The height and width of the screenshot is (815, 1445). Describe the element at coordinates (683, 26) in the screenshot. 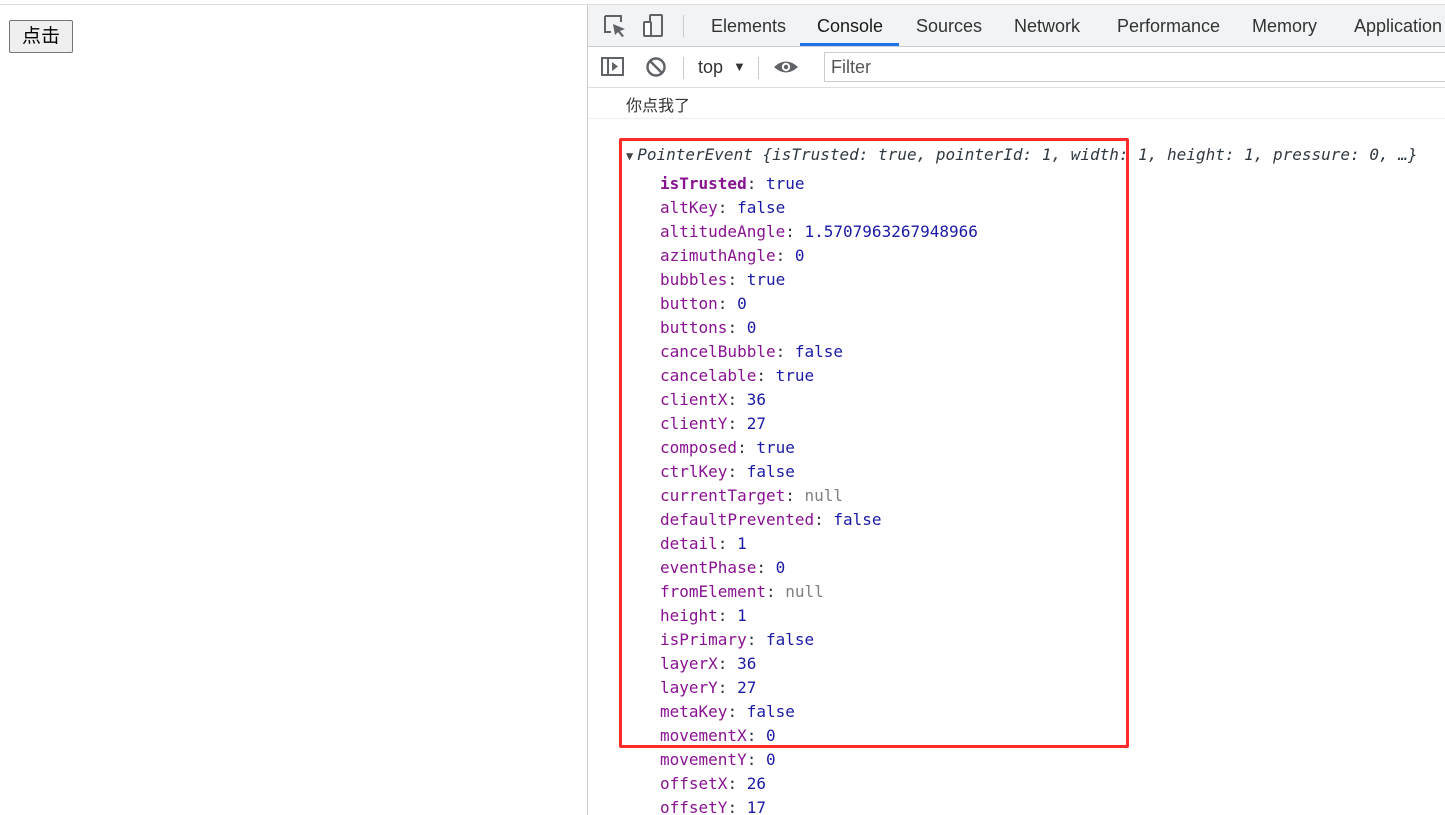

I see `tab-bar-separator` at that location.